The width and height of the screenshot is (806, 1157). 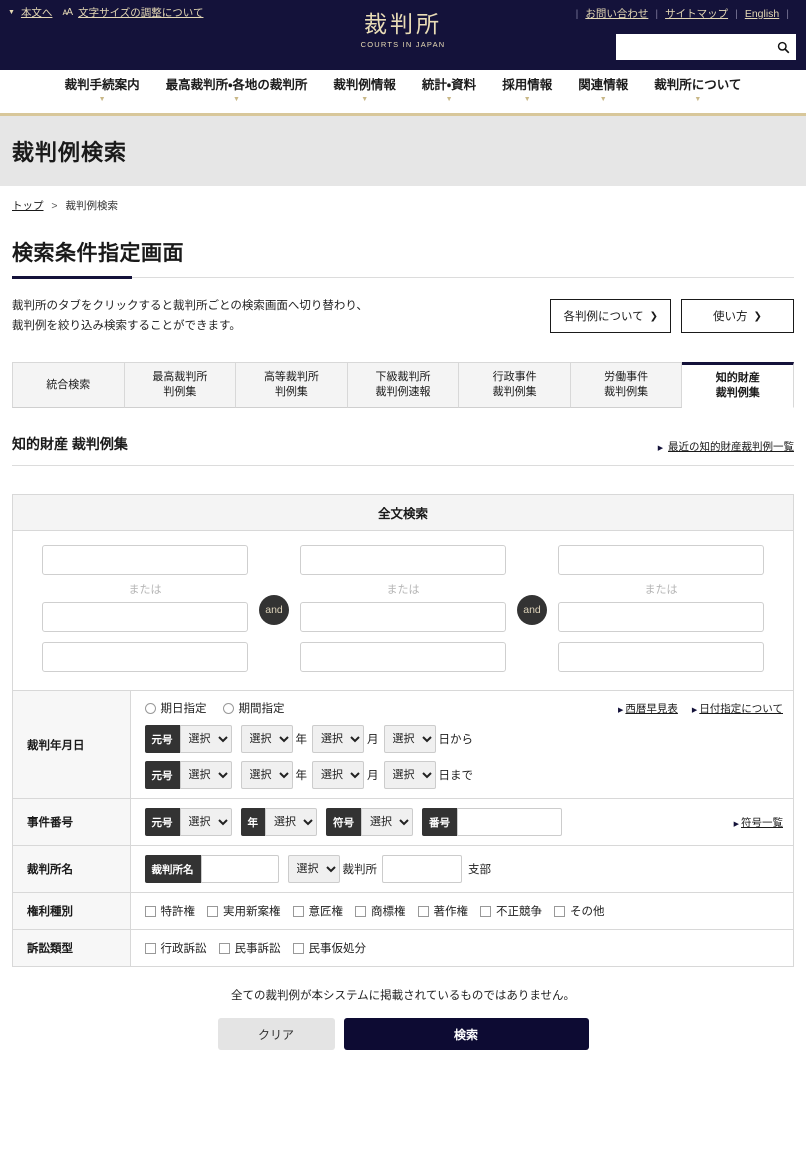 What do you see at coordinates (403, 996) in the screenshot?
I see `disclaimer-note: 全ての裁判例が本システムに掲載されているものではありません。` at bounding box center [403, 996].